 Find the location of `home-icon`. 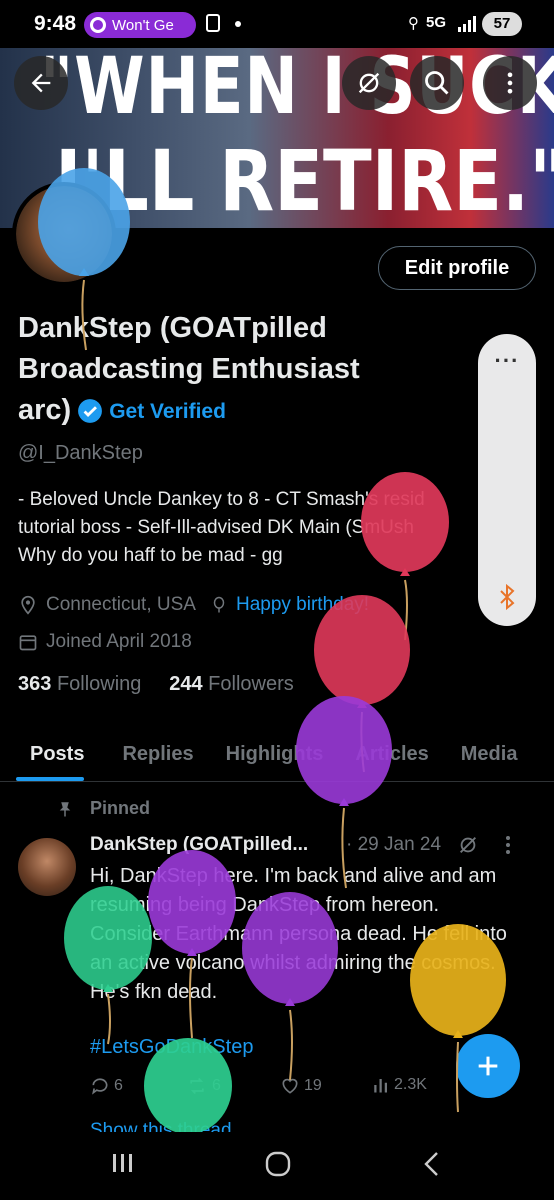

home-icon is located at coordinates (278, 1164).